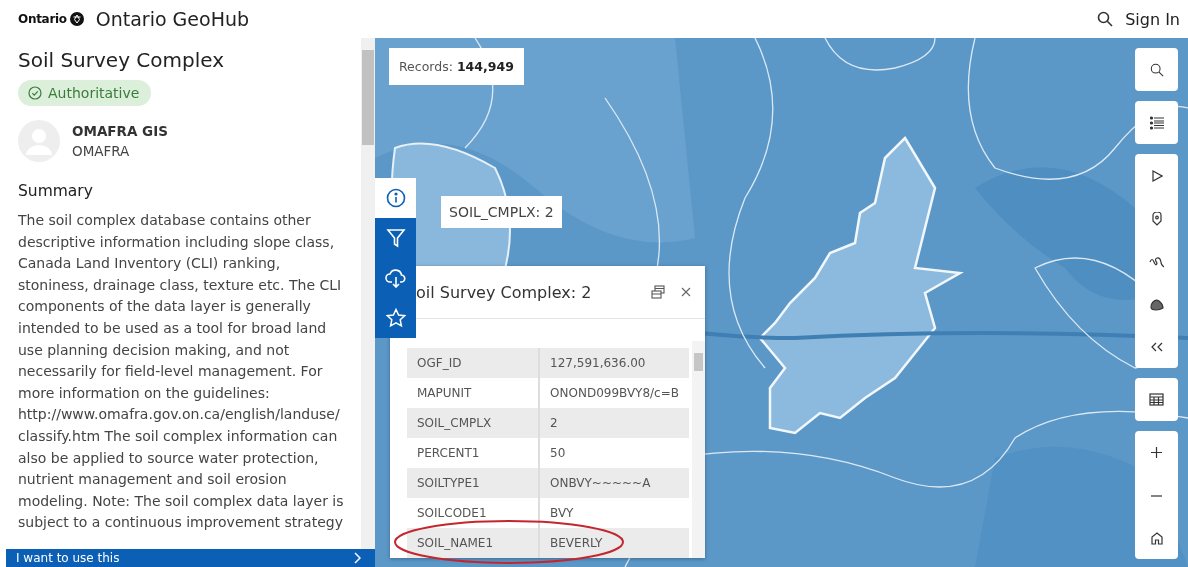 This screenshot has height=567, width=1188. Describe the element at coordinates (1156, 218) in the screenshot. I see `map-pin-icon` at that location.